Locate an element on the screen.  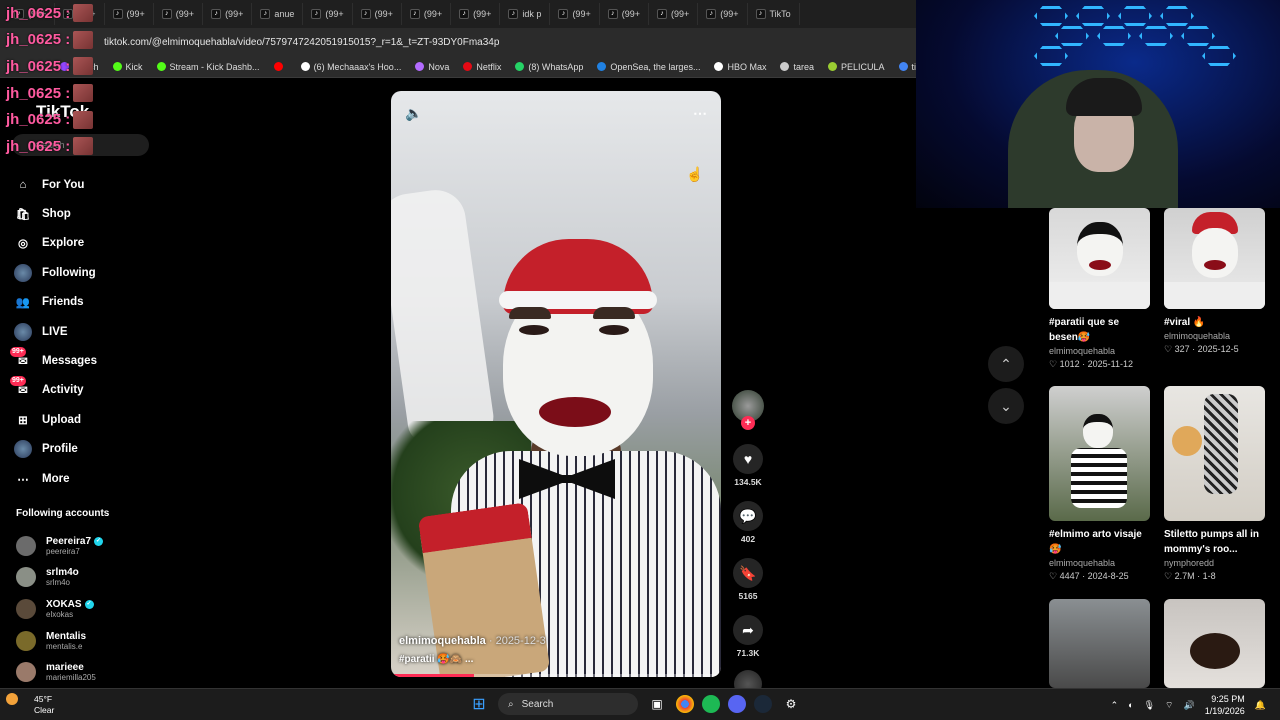
bookmark-item: tarea is located at coordinates (797, 67).